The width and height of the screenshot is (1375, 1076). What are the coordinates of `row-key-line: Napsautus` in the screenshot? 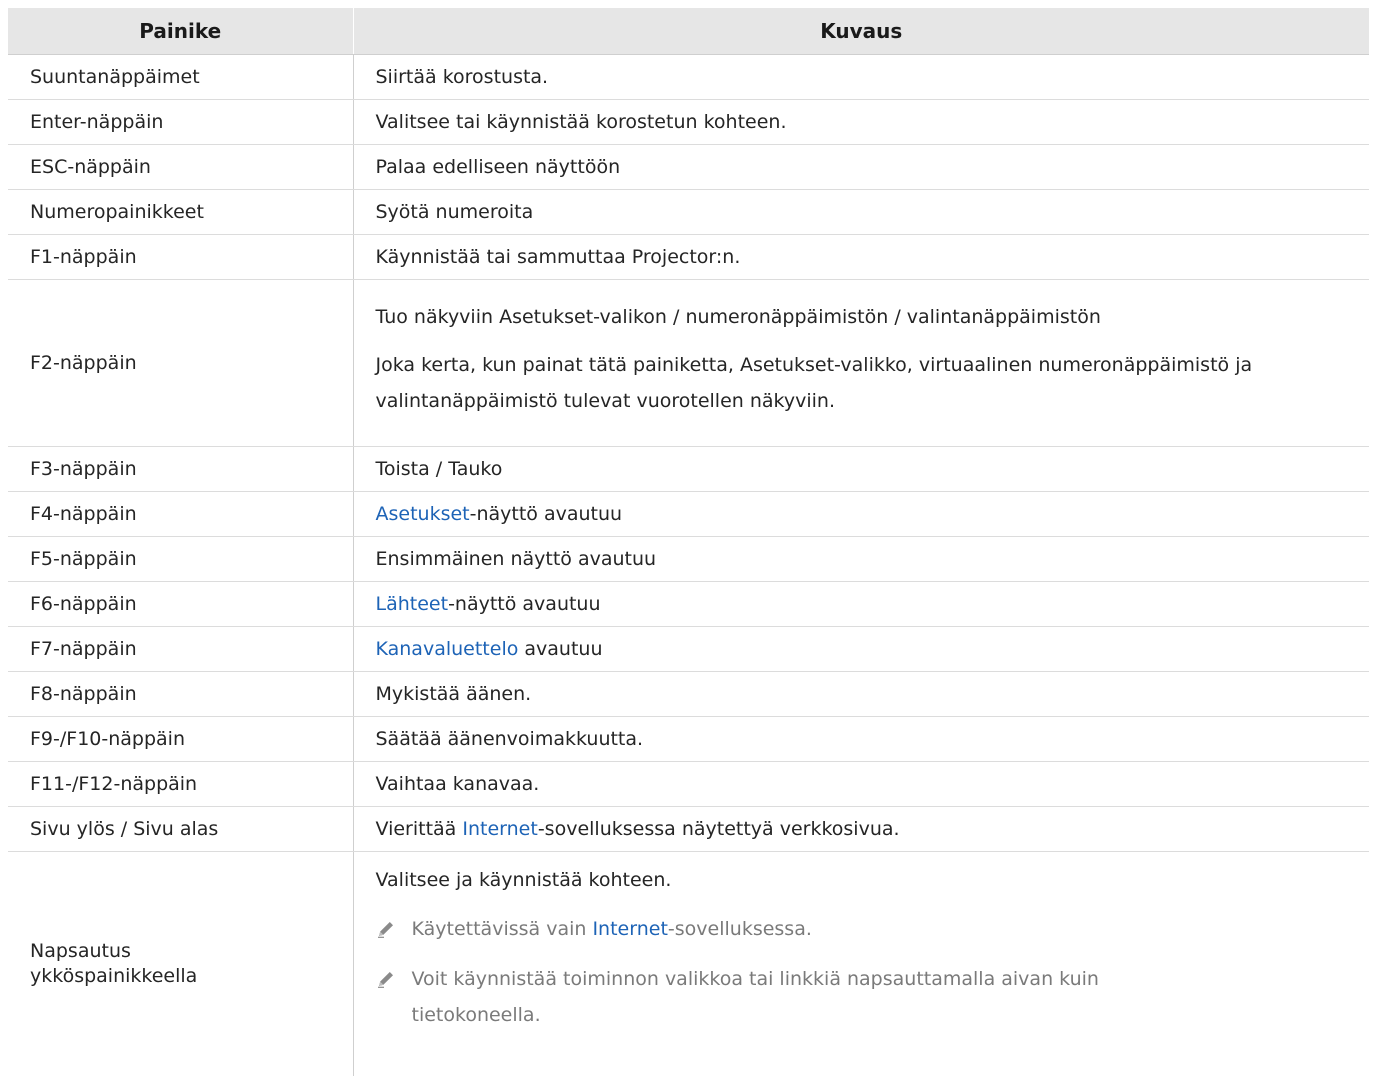 It's located at (191, 951).